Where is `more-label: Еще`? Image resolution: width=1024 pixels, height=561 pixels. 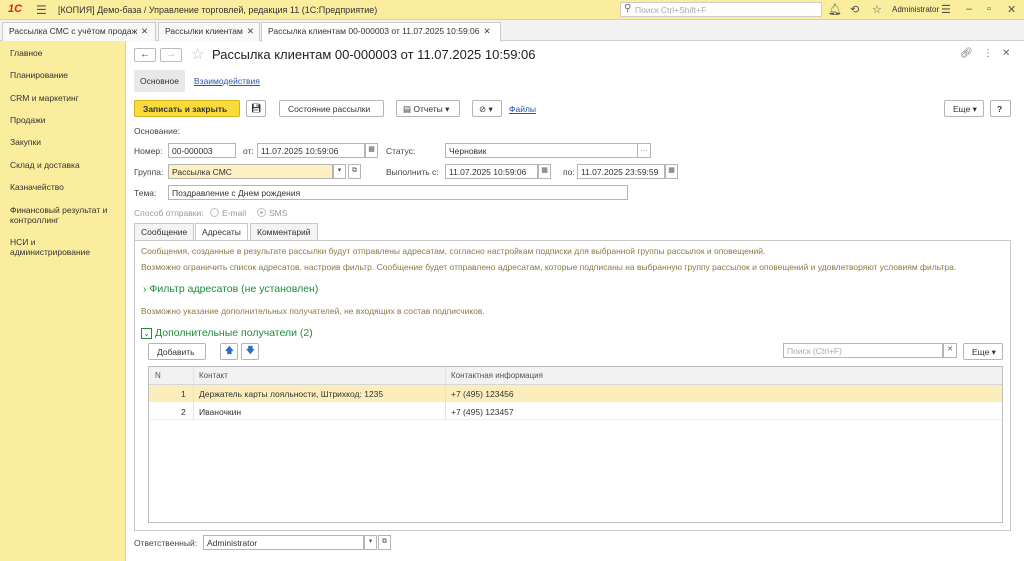 more-label: Еще is located at coordinates (962, 109).